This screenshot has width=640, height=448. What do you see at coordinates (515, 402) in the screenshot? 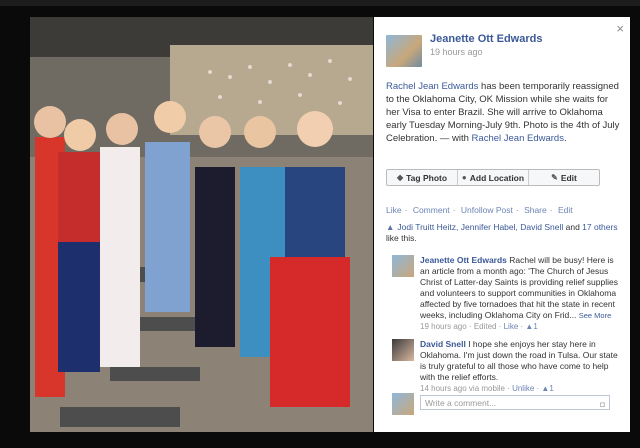
I see `comment-input: Write a comment... ◘` at bounding box center [515, 402].